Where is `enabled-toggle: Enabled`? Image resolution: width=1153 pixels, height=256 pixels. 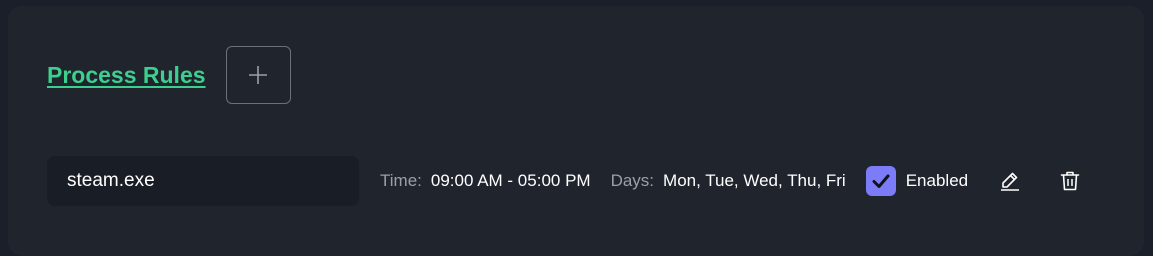 enabled-toggle: Enabled is located at coordinates (917, 181).